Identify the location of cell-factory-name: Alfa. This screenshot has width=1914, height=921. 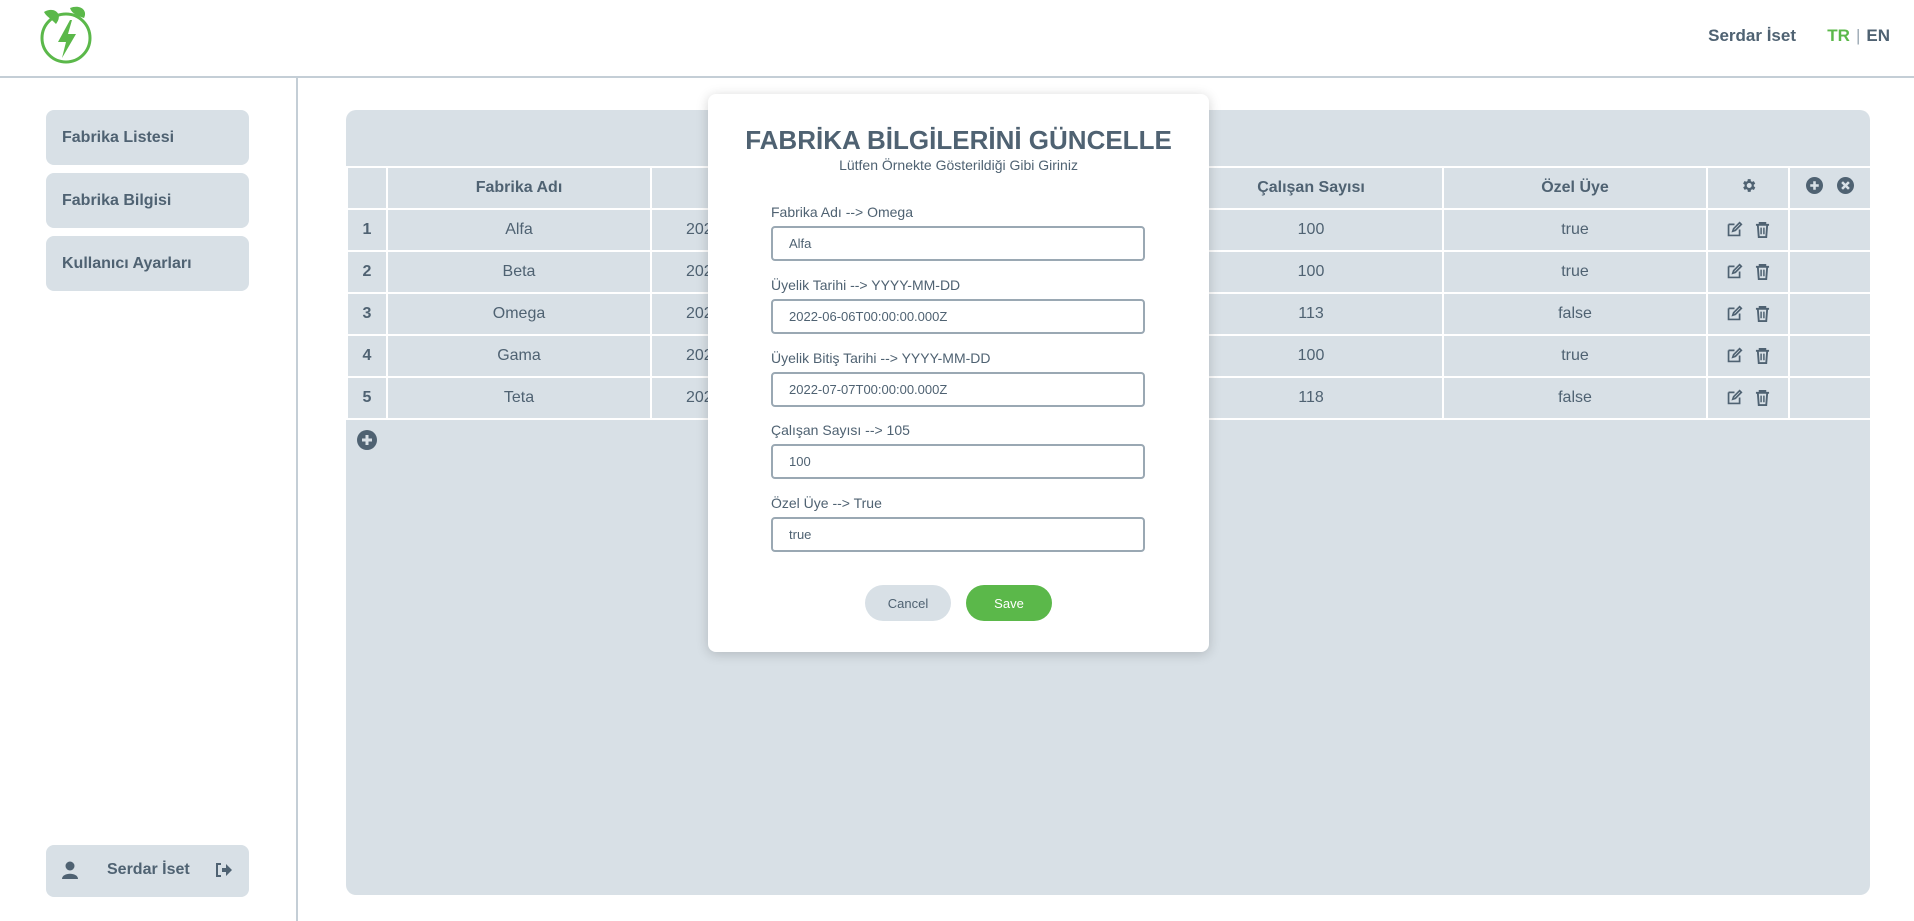
(519, 230).